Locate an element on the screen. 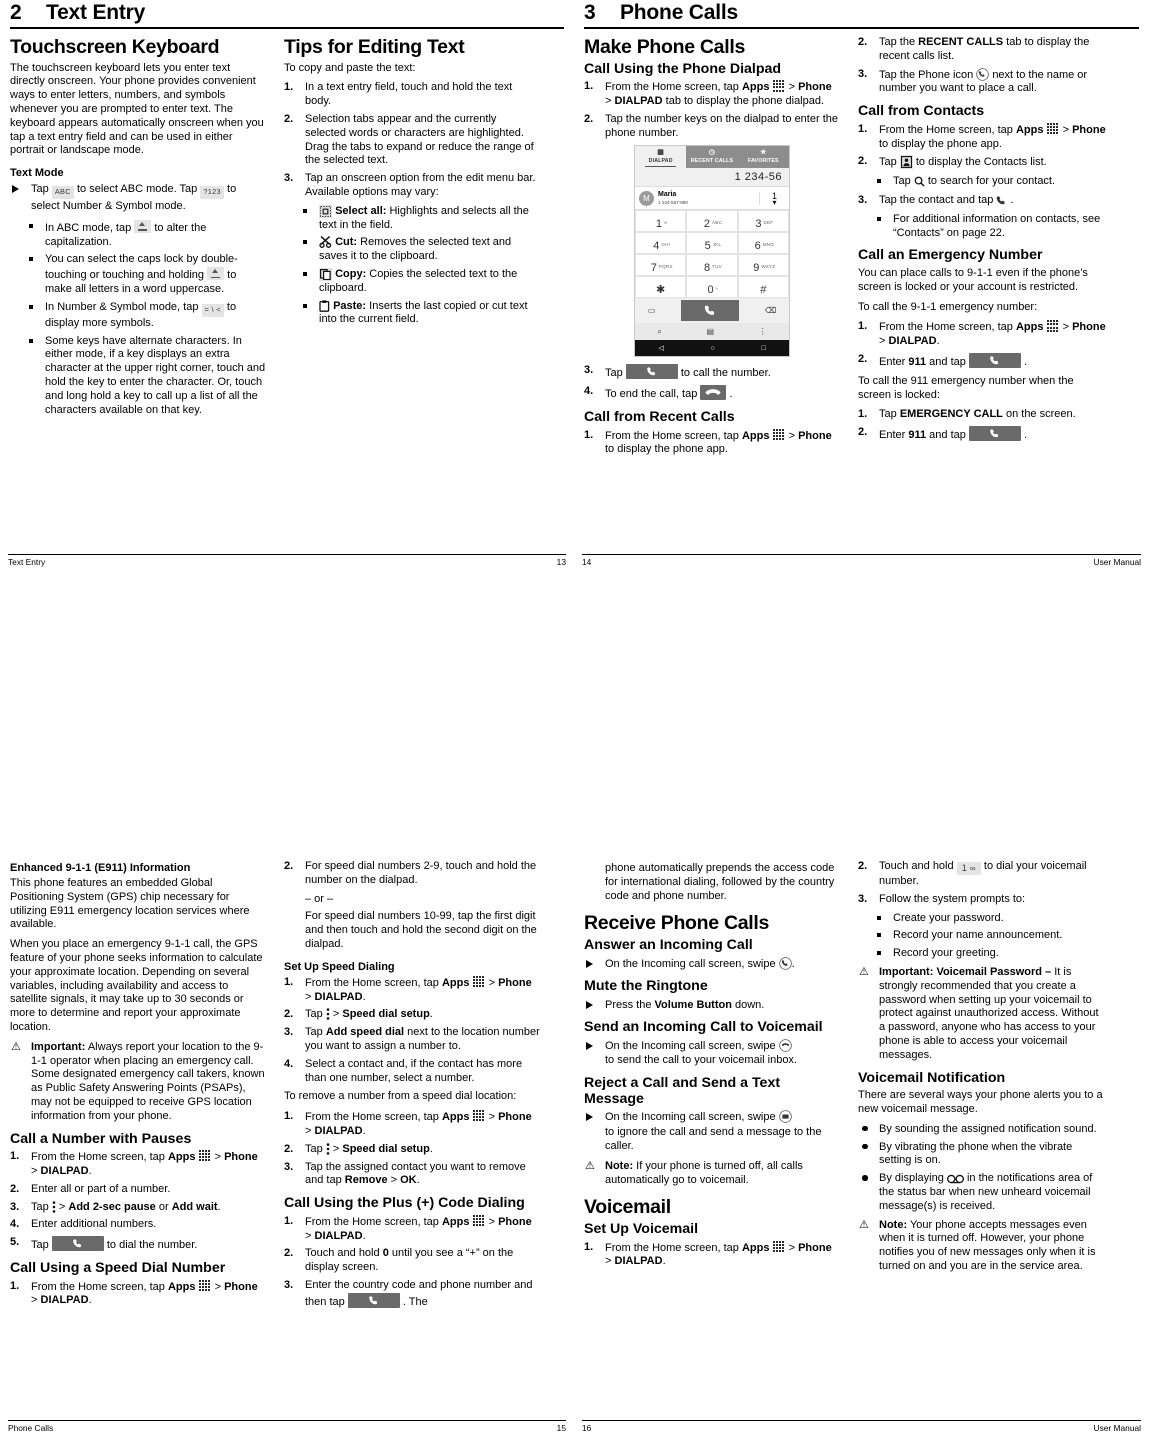 The height and width of the screenshot is (1436, 1149). clock-icon: ◷ is located at coordinates (712, 152).